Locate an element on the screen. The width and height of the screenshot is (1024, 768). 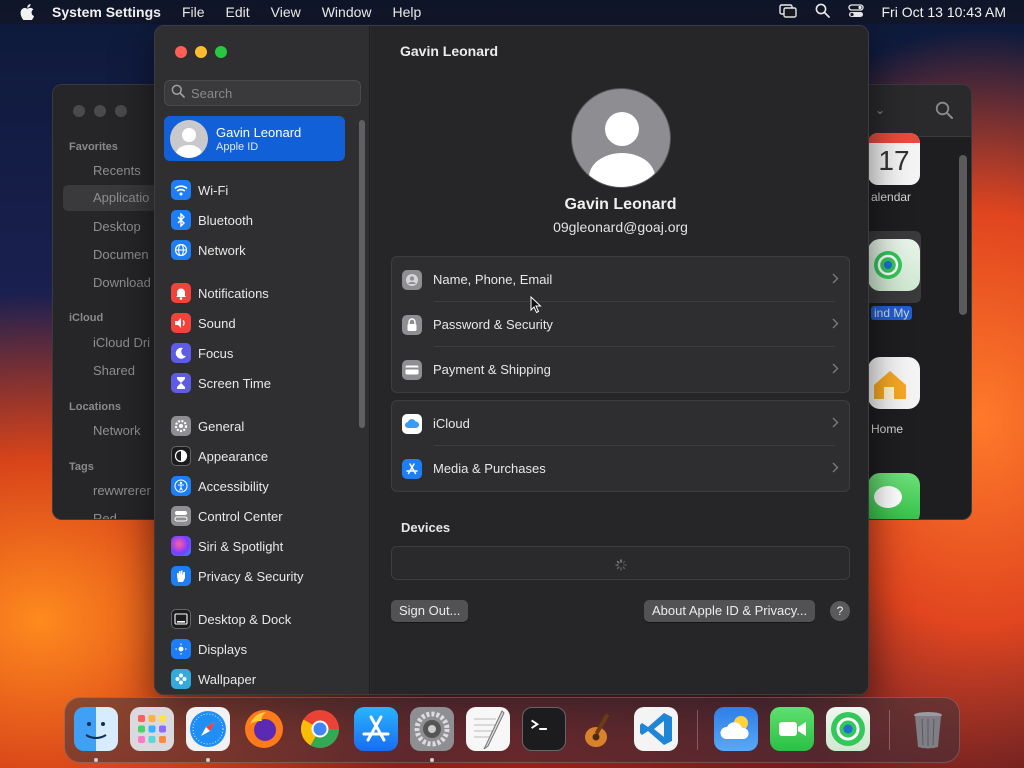
wallpaper-icon is located at coordinates (181, 679).